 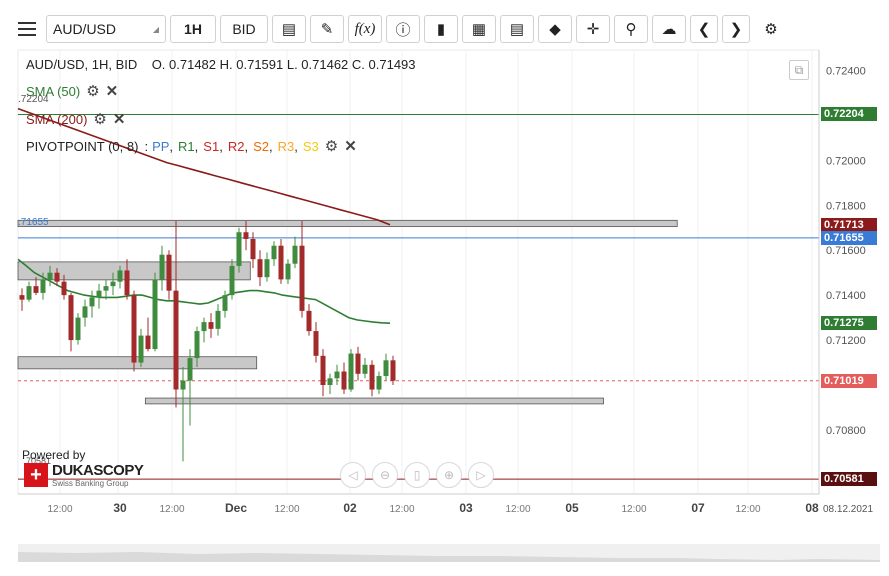 What do you see at coordinates (186, 146) in the screenshot?
I see `pivot-item-r1: R1` at bounding box center [186, 146].